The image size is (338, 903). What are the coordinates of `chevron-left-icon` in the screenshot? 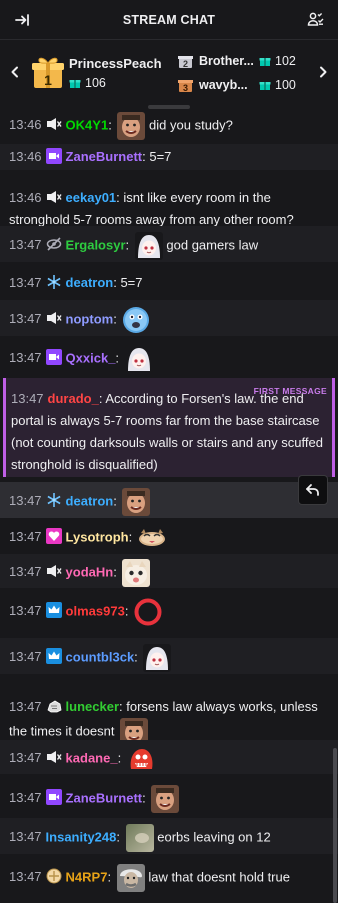 It's located at (14, 72).